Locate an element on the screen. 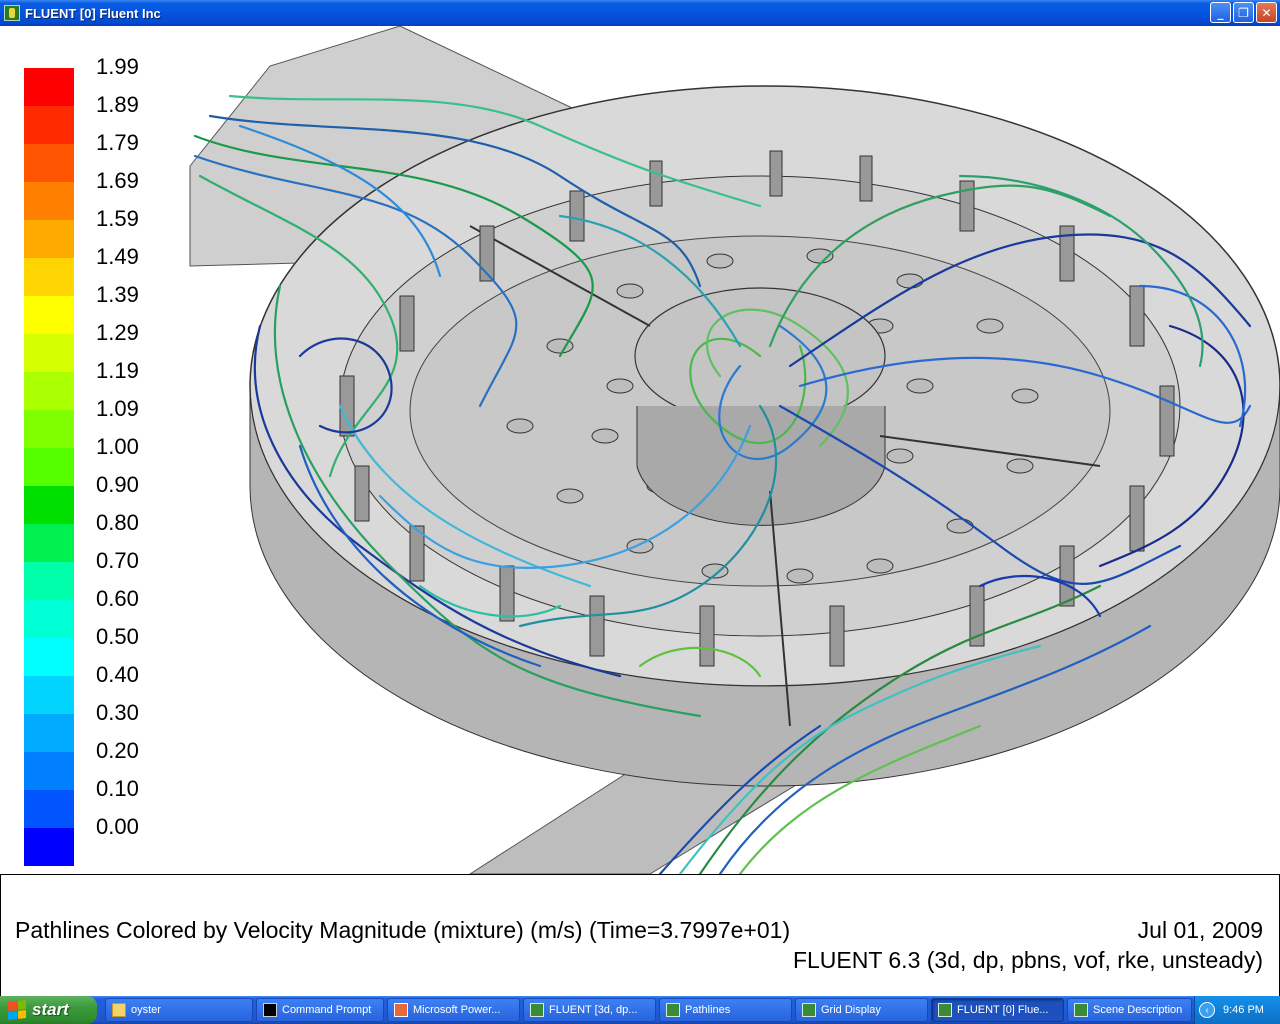 The height and width of the screenshot is (1024, 1280). scale-label: 0.80 is located at coordinates (117, 522).